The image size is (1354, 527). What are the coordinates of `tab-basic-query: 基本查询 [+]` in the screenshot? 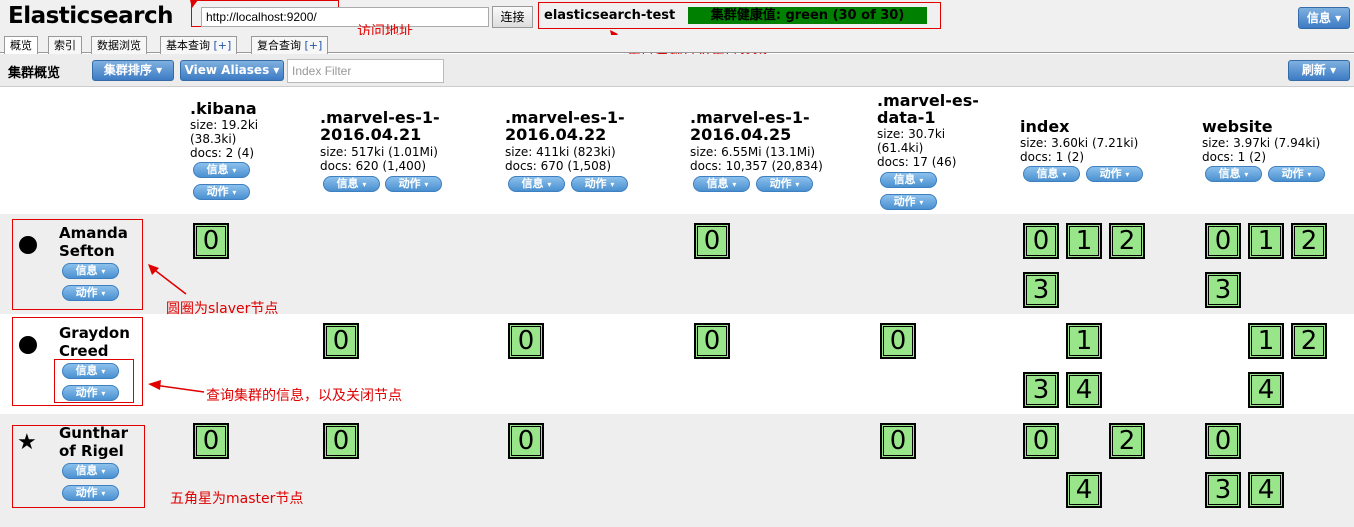 It's located at (199, 45).